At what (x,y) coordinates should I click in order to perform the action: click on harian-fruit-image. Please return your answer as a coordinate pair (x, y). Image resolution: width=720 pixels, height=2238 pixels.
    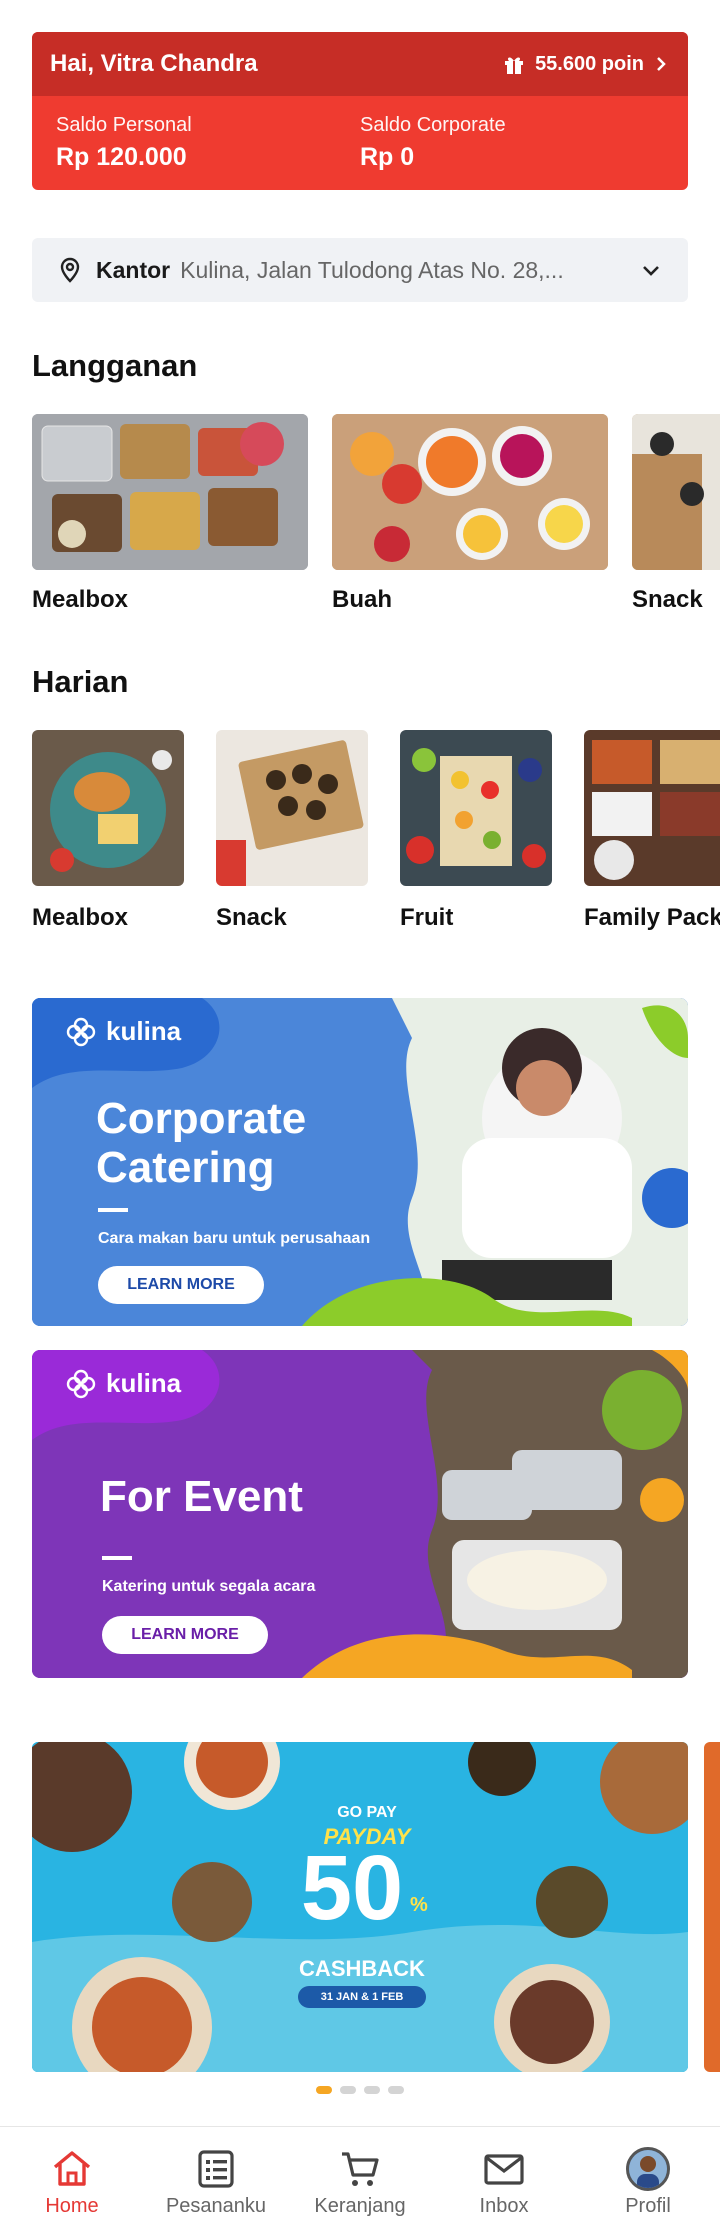
    Looking at the image, I should click on (476, 808).